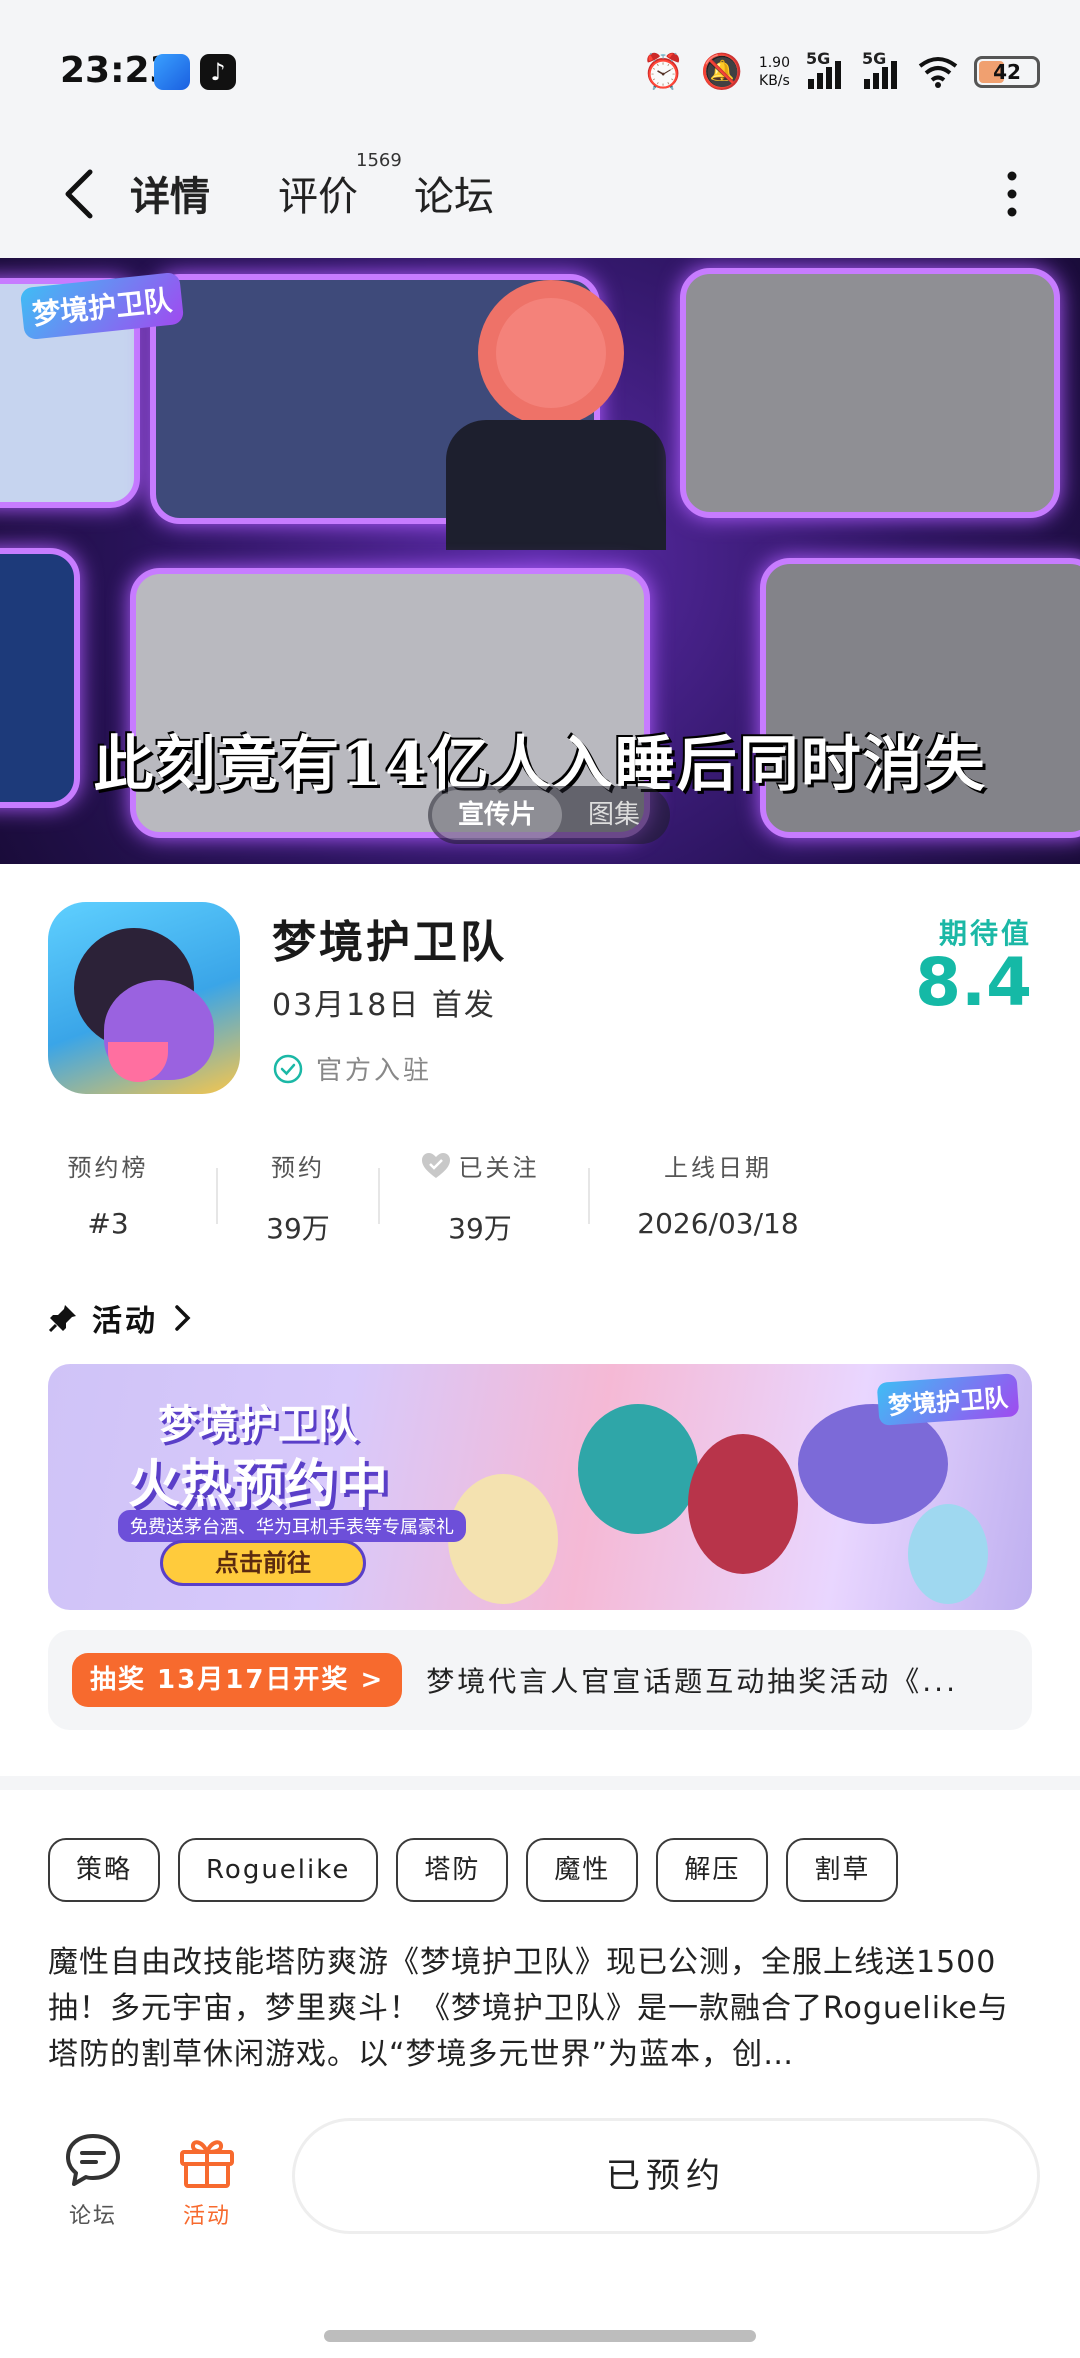 This screenshot has width=1080, height=2358. Describe the element at coordinates (774, 72) in the screenshot. I see `net-speed: 1.90 KB/s` at that location.